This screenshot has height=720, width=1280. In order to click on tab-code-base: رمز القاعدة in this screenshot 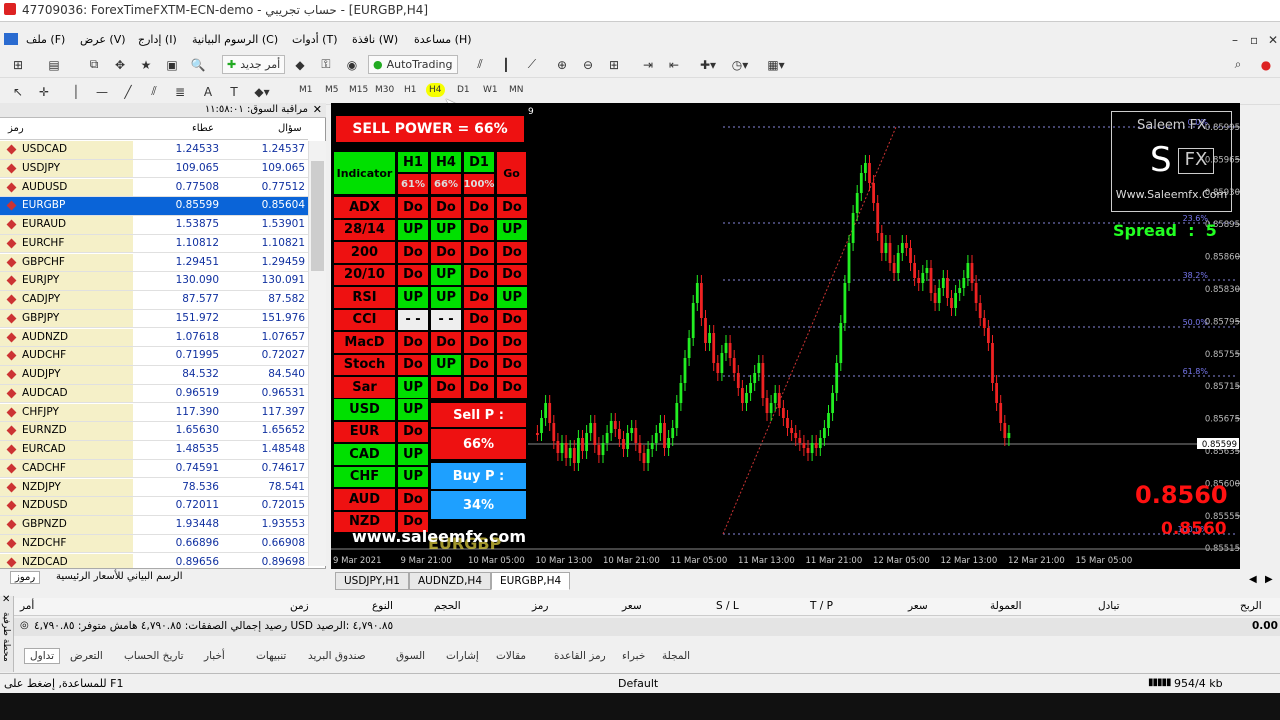, I will do `click(580, 656)`.